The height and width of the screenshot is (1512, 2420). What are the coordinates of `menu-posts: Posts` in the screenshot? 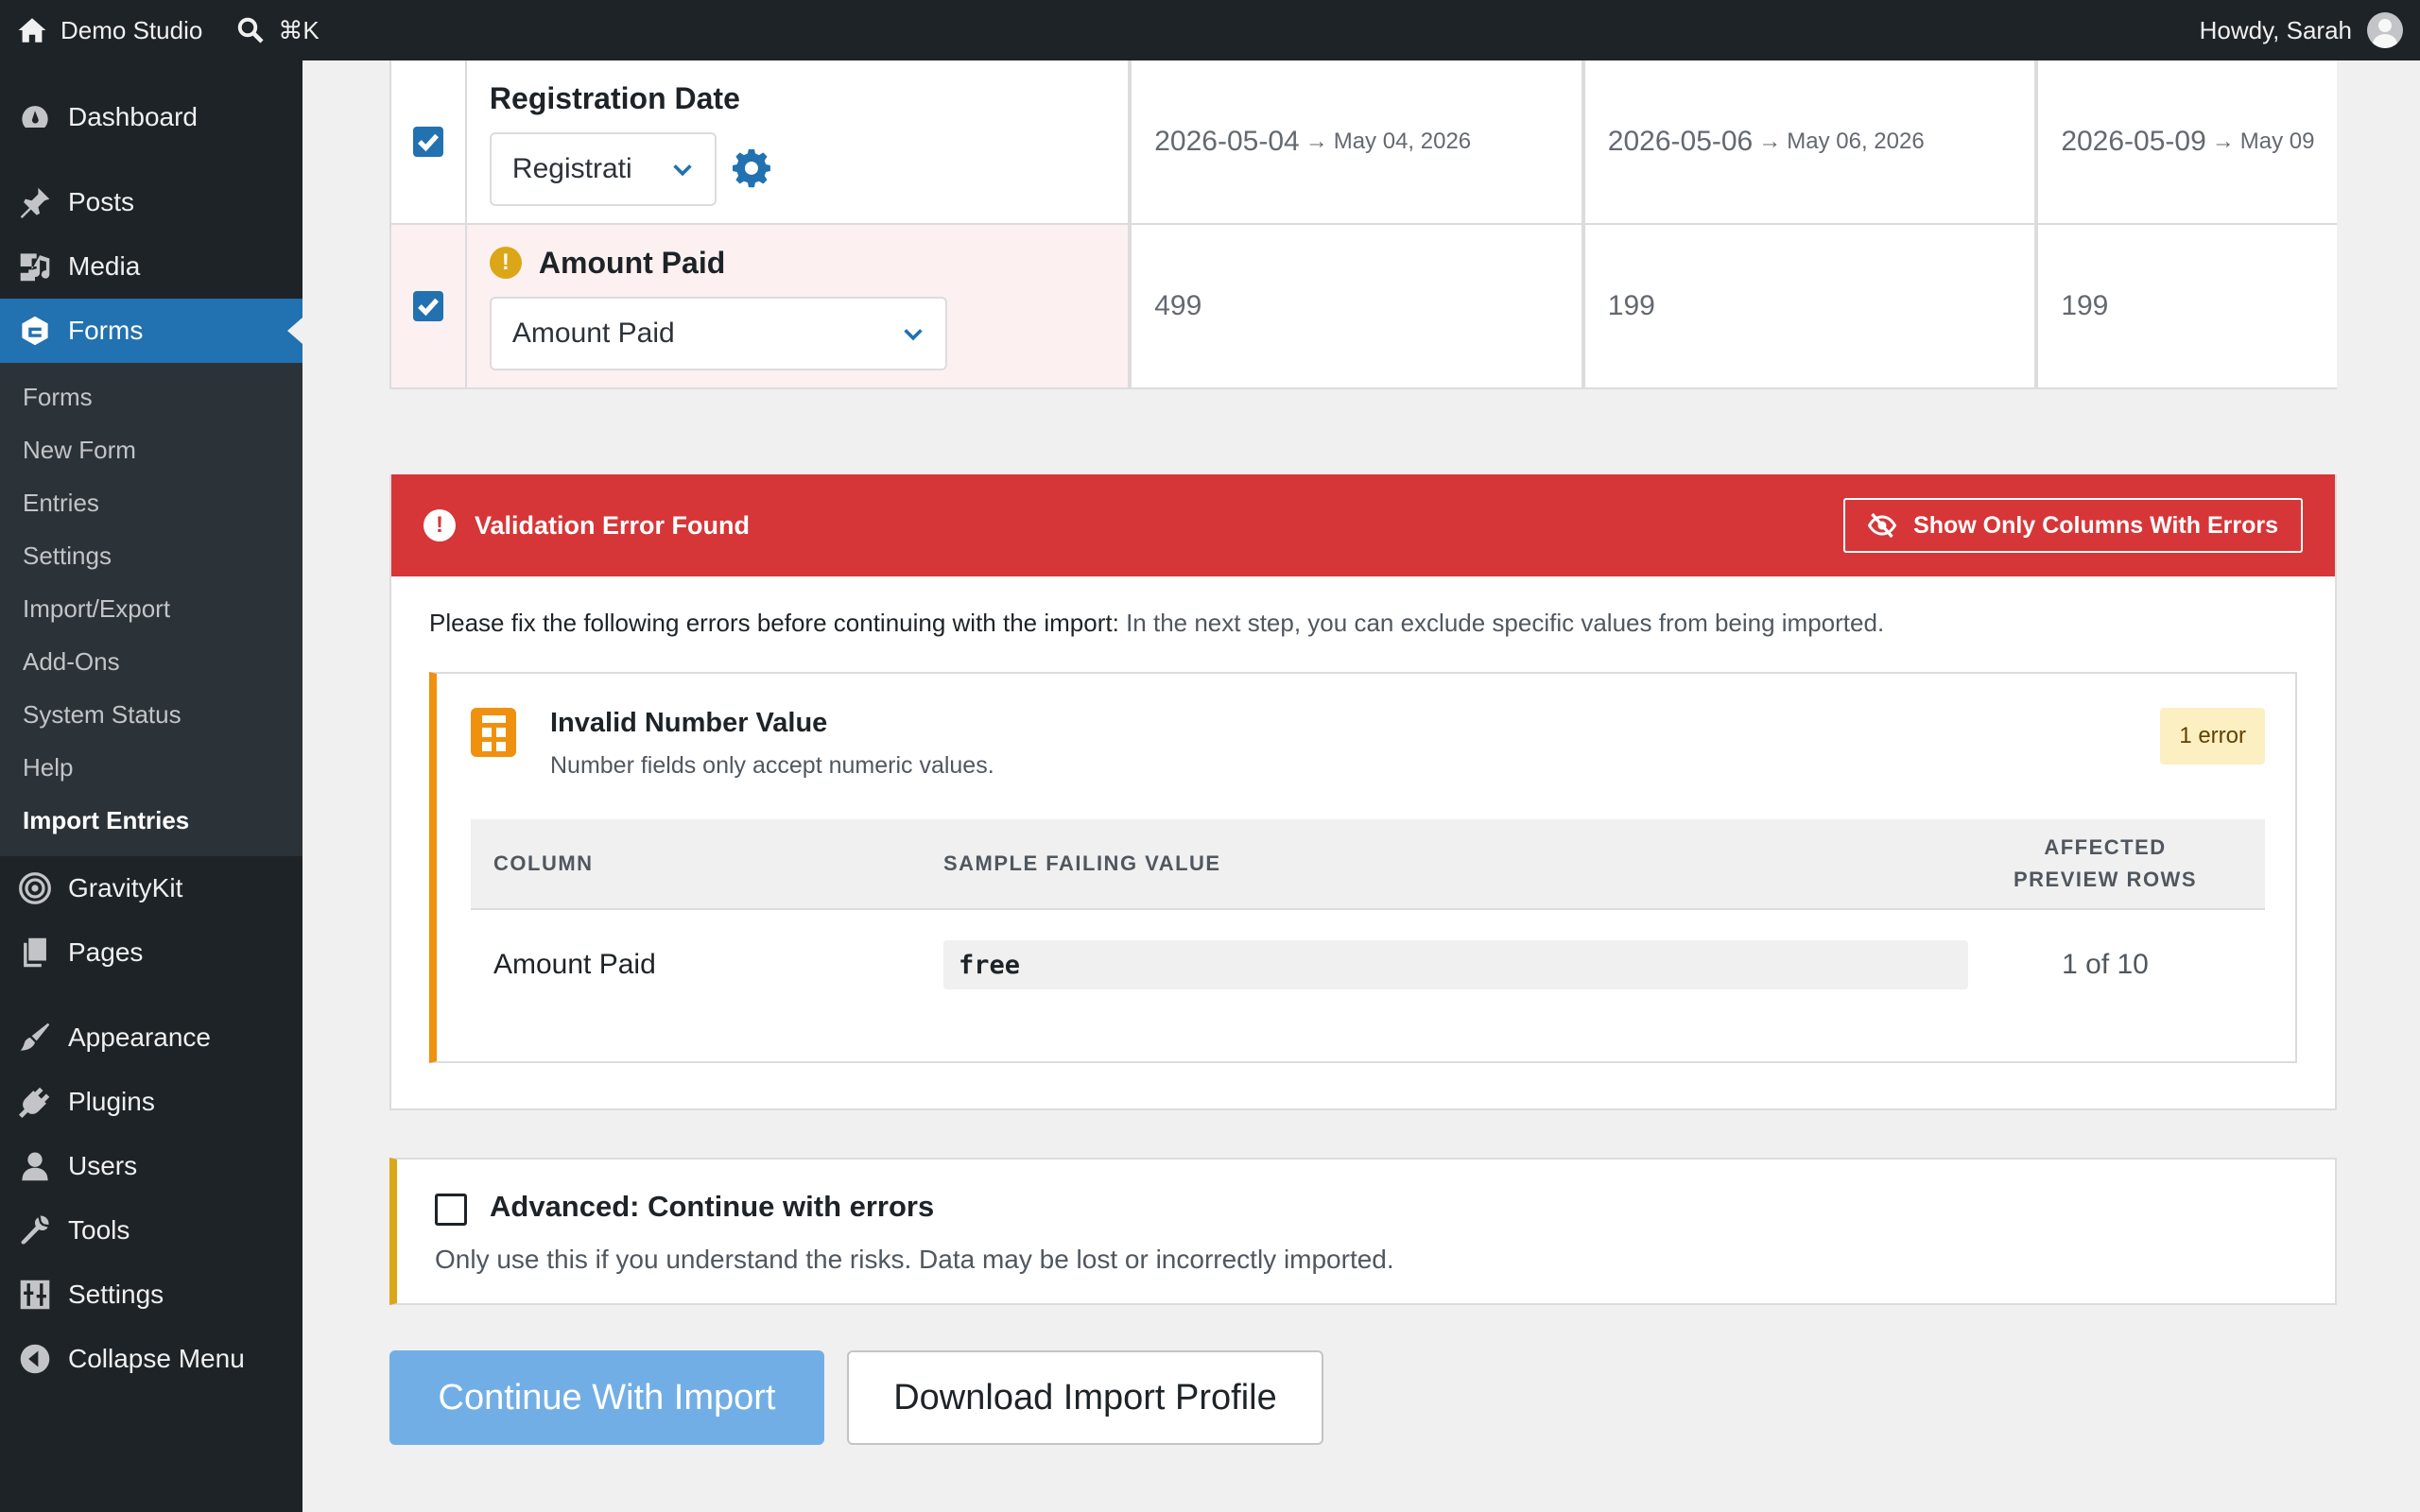 It's located at (151, 202).